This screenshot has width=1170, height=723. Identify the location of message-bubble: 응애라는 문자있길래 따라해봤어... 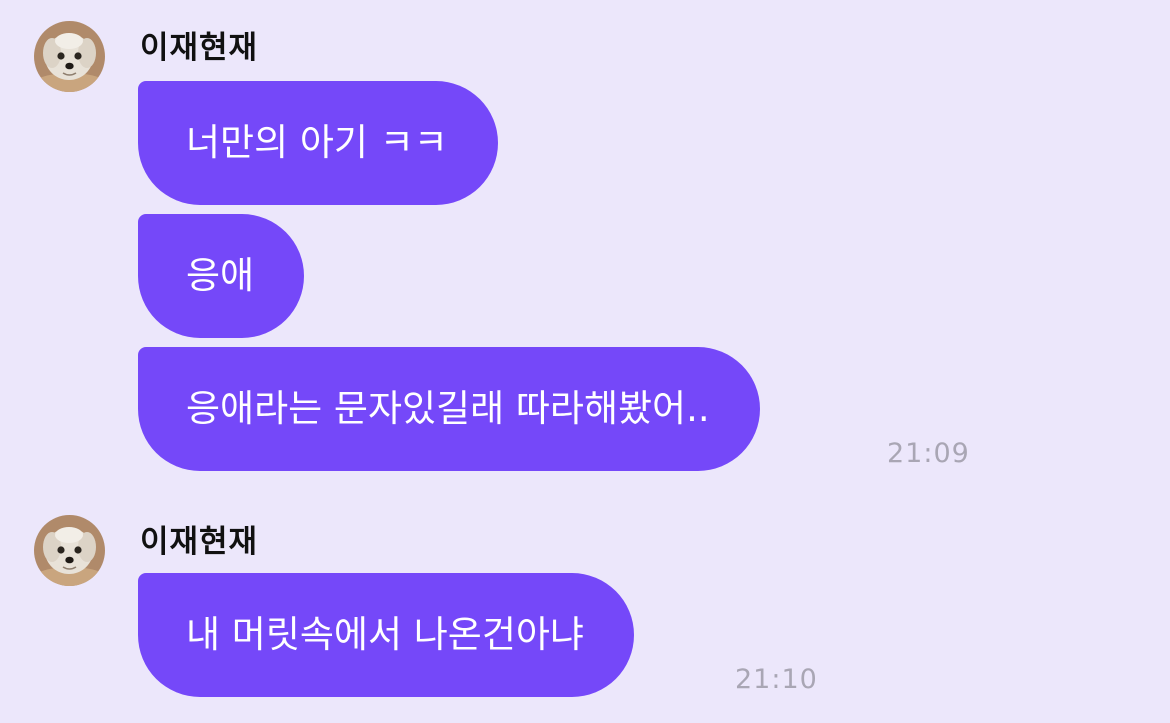
(449, 409).